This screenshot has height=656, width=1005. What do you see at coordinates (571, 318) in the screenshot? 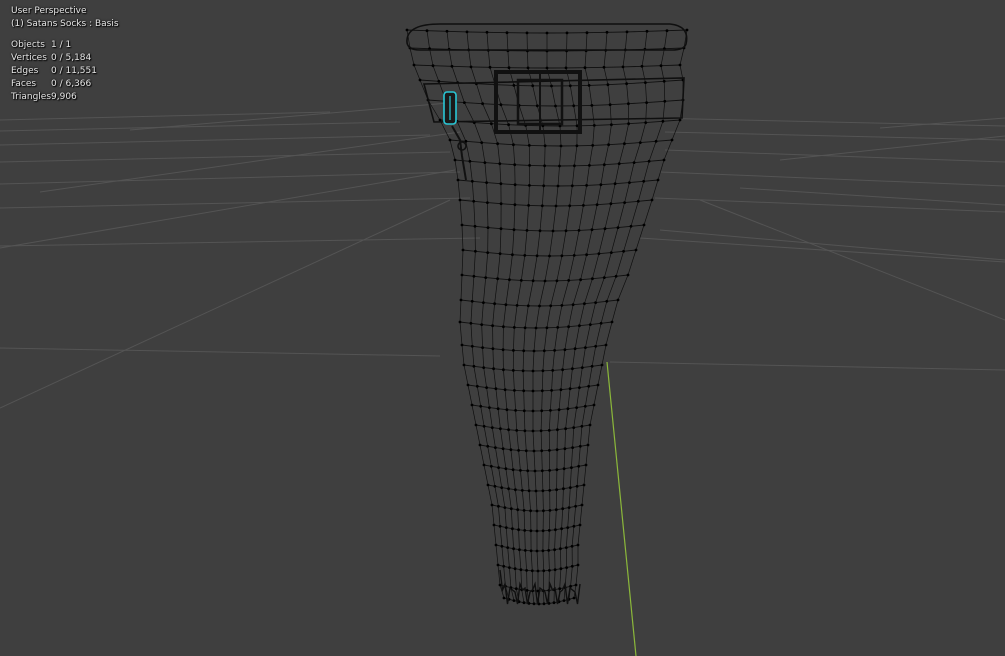
I see `mesh-column` at bounding box center [571, 318].